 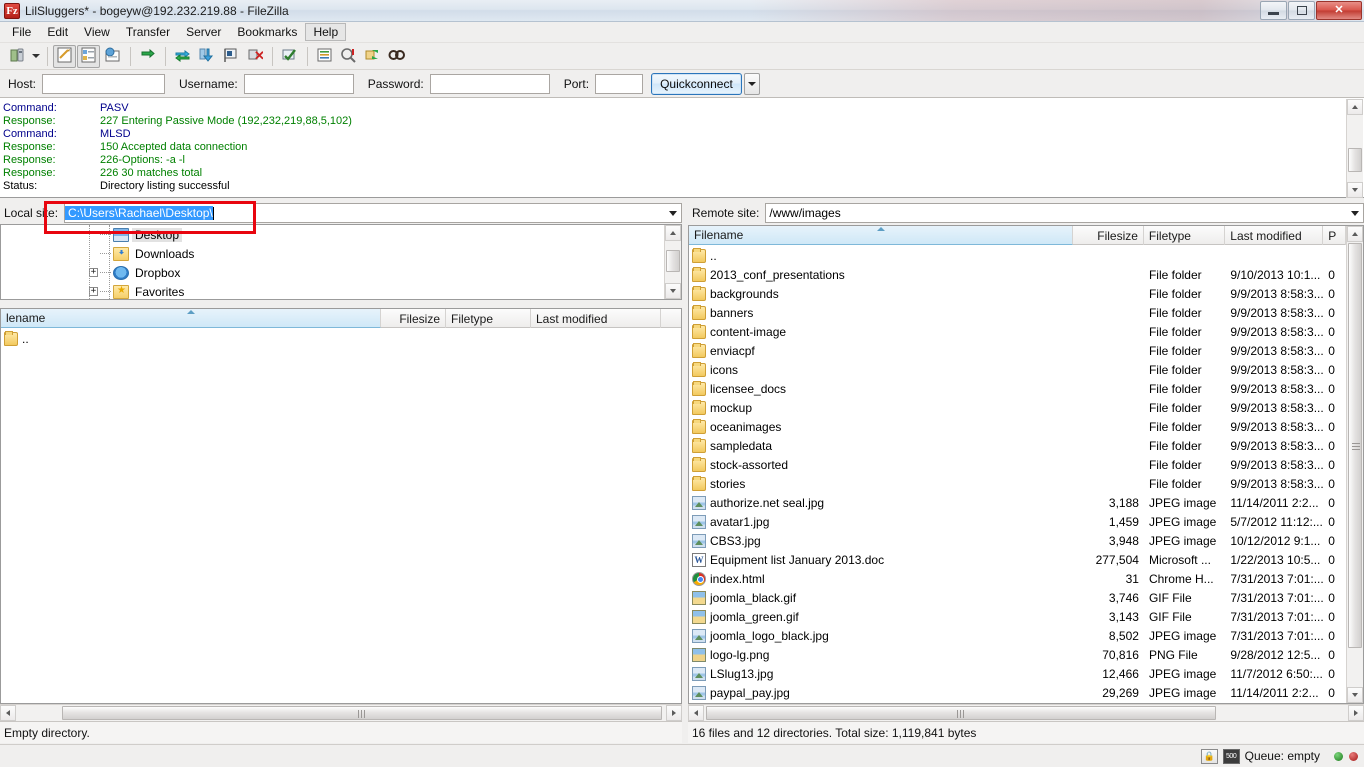 What do you see at coordinates (298, 83) in the screenshot?
I see `username-input` at bounding box center [298, 83].